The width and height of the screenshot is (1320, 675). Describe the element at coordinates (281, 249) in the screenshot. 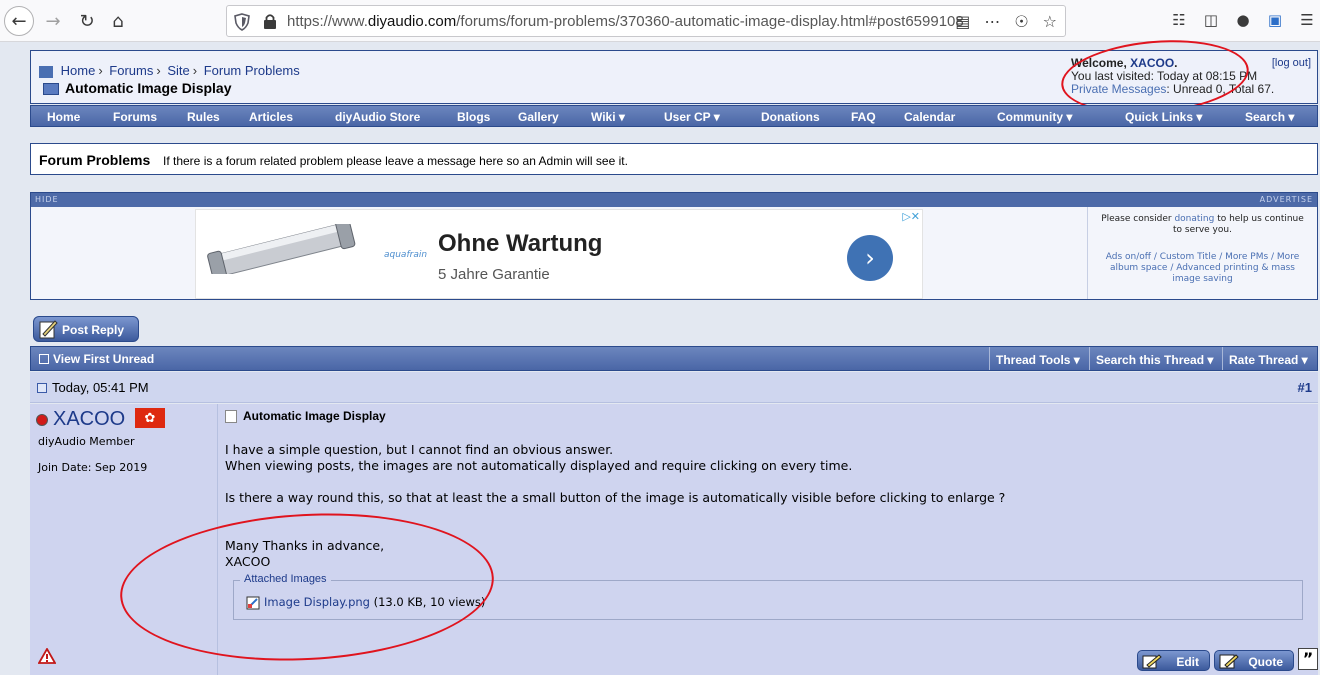

I see `product-image` at that location.